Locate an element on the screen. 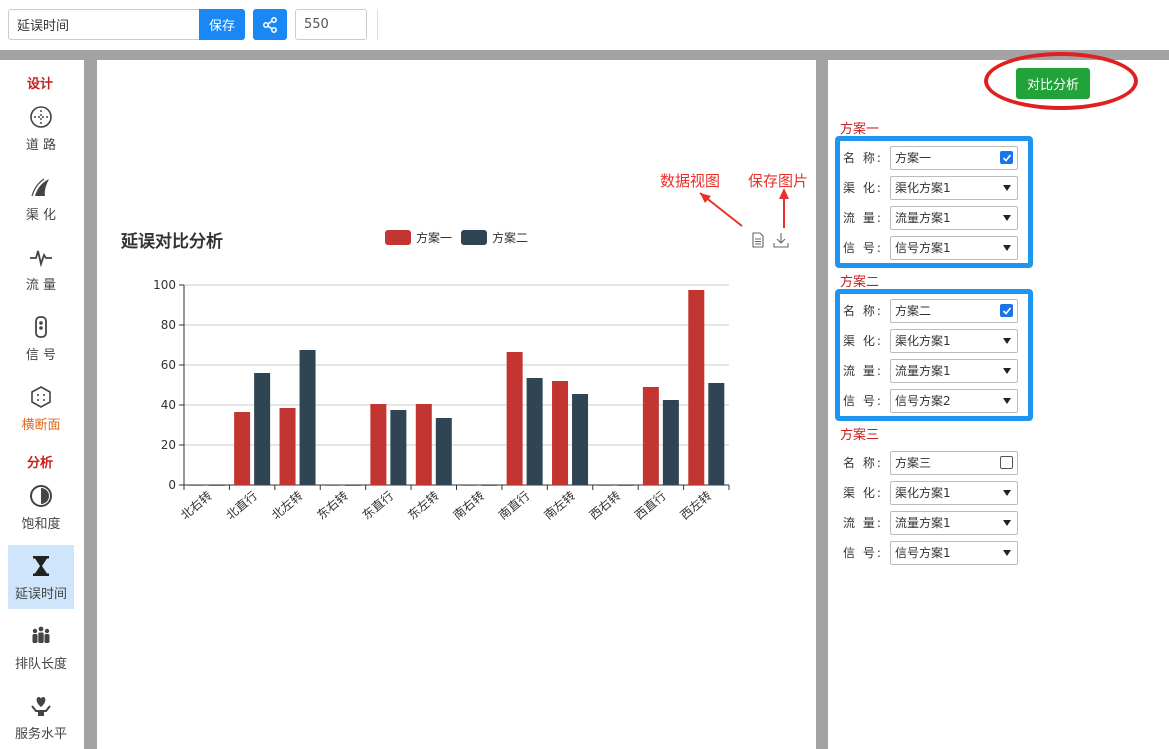  road-circle-icon is located at coordinates (41, 116).